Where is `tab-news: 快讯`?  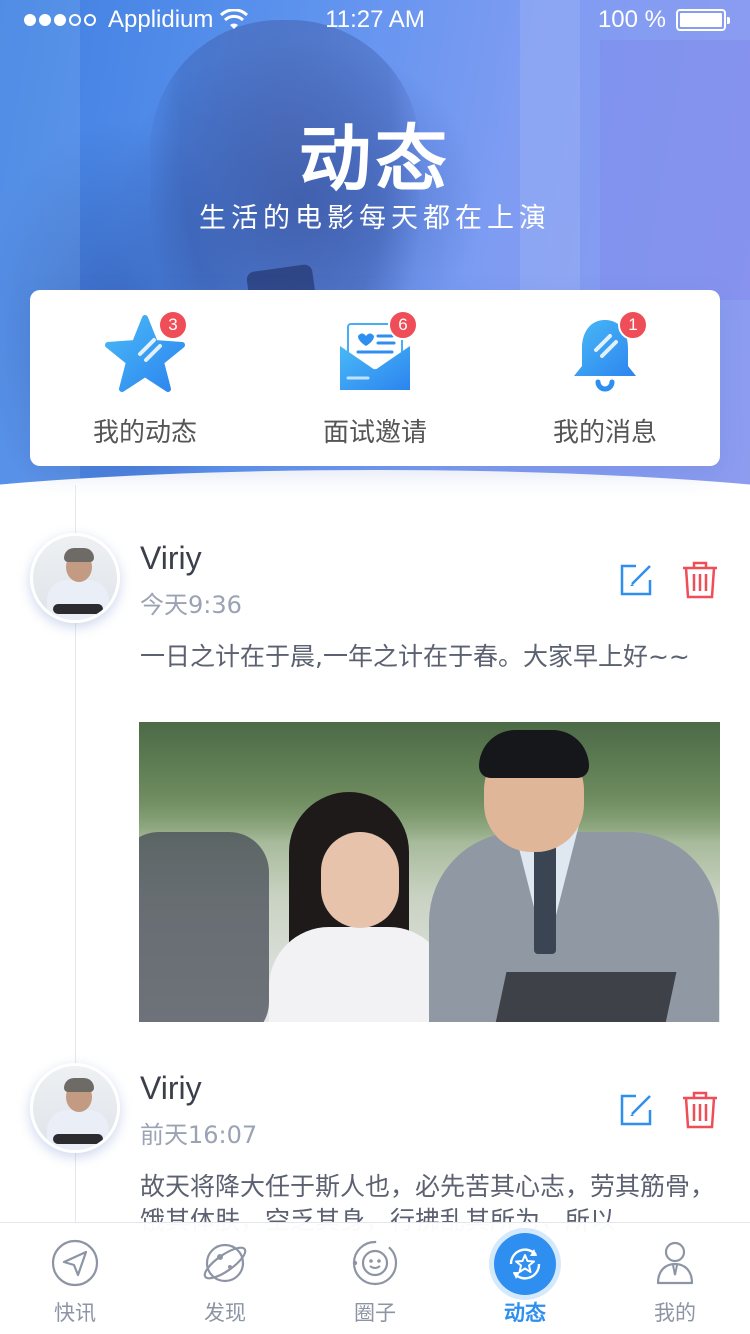
tab-news: 快讯 is located at coordinates (75, 1278).